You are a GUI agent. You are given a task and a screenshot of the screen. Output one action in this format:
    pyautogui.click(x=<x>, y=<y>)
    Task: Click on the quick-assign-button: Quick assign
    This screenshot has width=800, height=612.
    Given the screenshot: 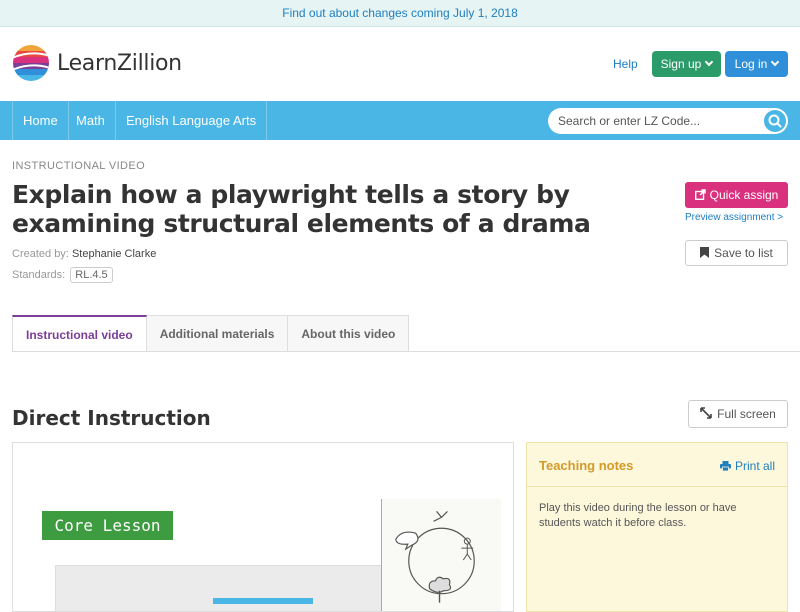 What is the action you would take?
    pyautogui.click(x=736, y=195)
    